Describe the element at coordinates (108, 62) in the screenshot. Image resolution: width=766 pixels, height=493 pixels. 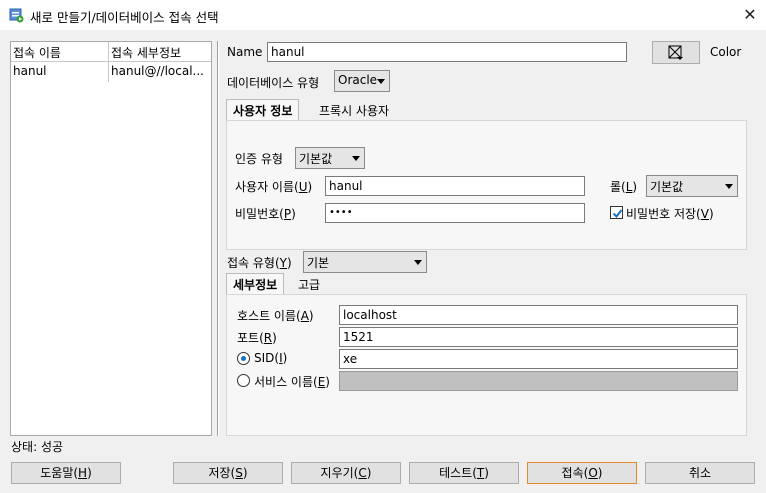
I see `column-divider` at that location.